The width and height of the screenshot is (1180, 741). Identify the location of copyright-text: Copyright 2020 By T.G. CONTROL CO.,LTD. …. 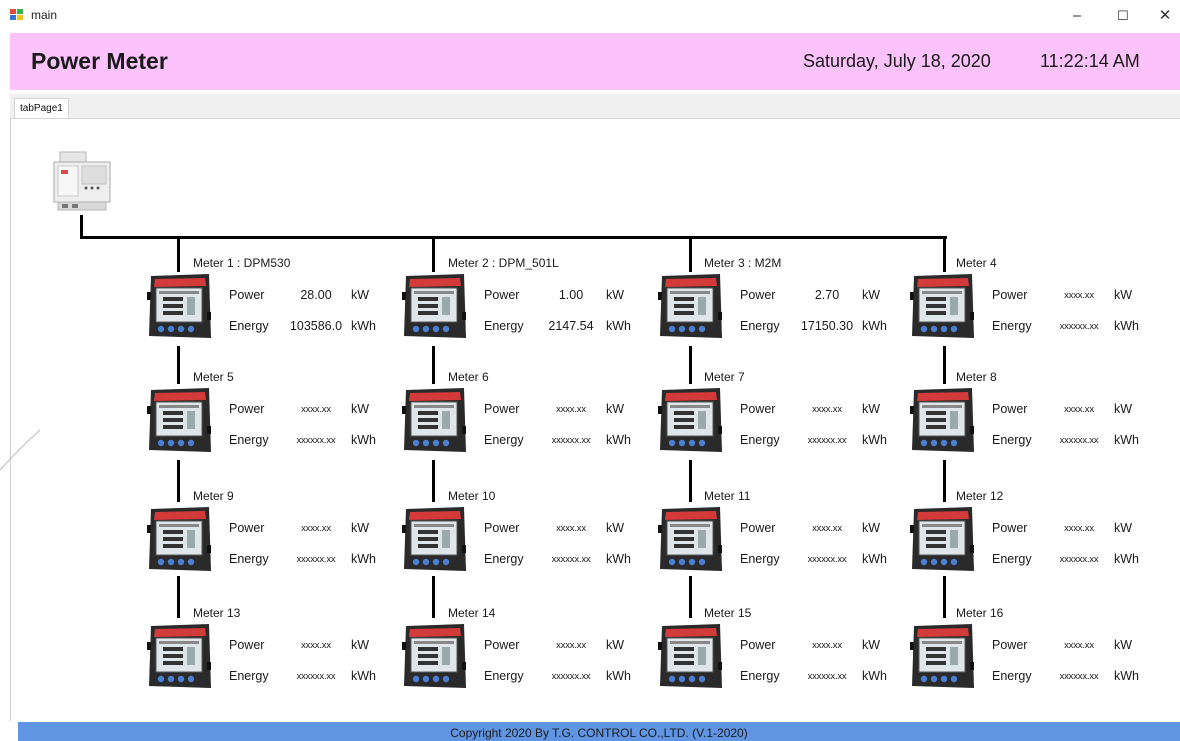
(599, 733).